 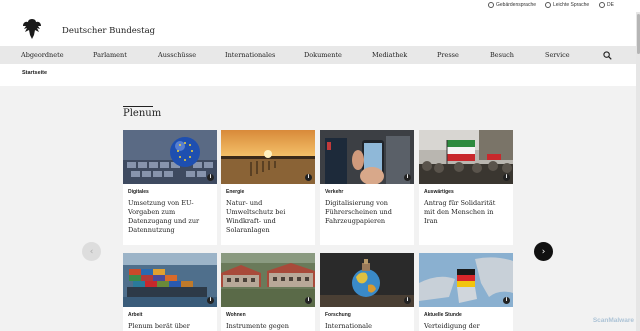 What do you see at coordinates (138, 192) in the screenshot?
I see `card-category: Digitales` at bounding box center [138, 192].